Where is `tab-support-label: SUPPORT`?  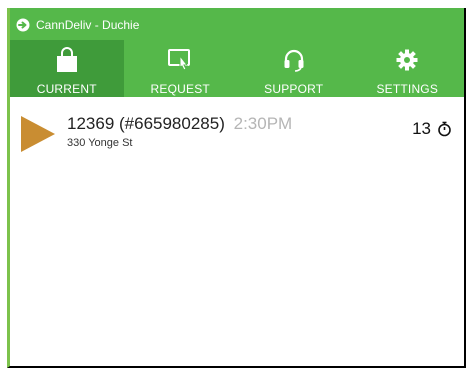 tab-support-label: SUPPORT is located at coordinates (294, 89).